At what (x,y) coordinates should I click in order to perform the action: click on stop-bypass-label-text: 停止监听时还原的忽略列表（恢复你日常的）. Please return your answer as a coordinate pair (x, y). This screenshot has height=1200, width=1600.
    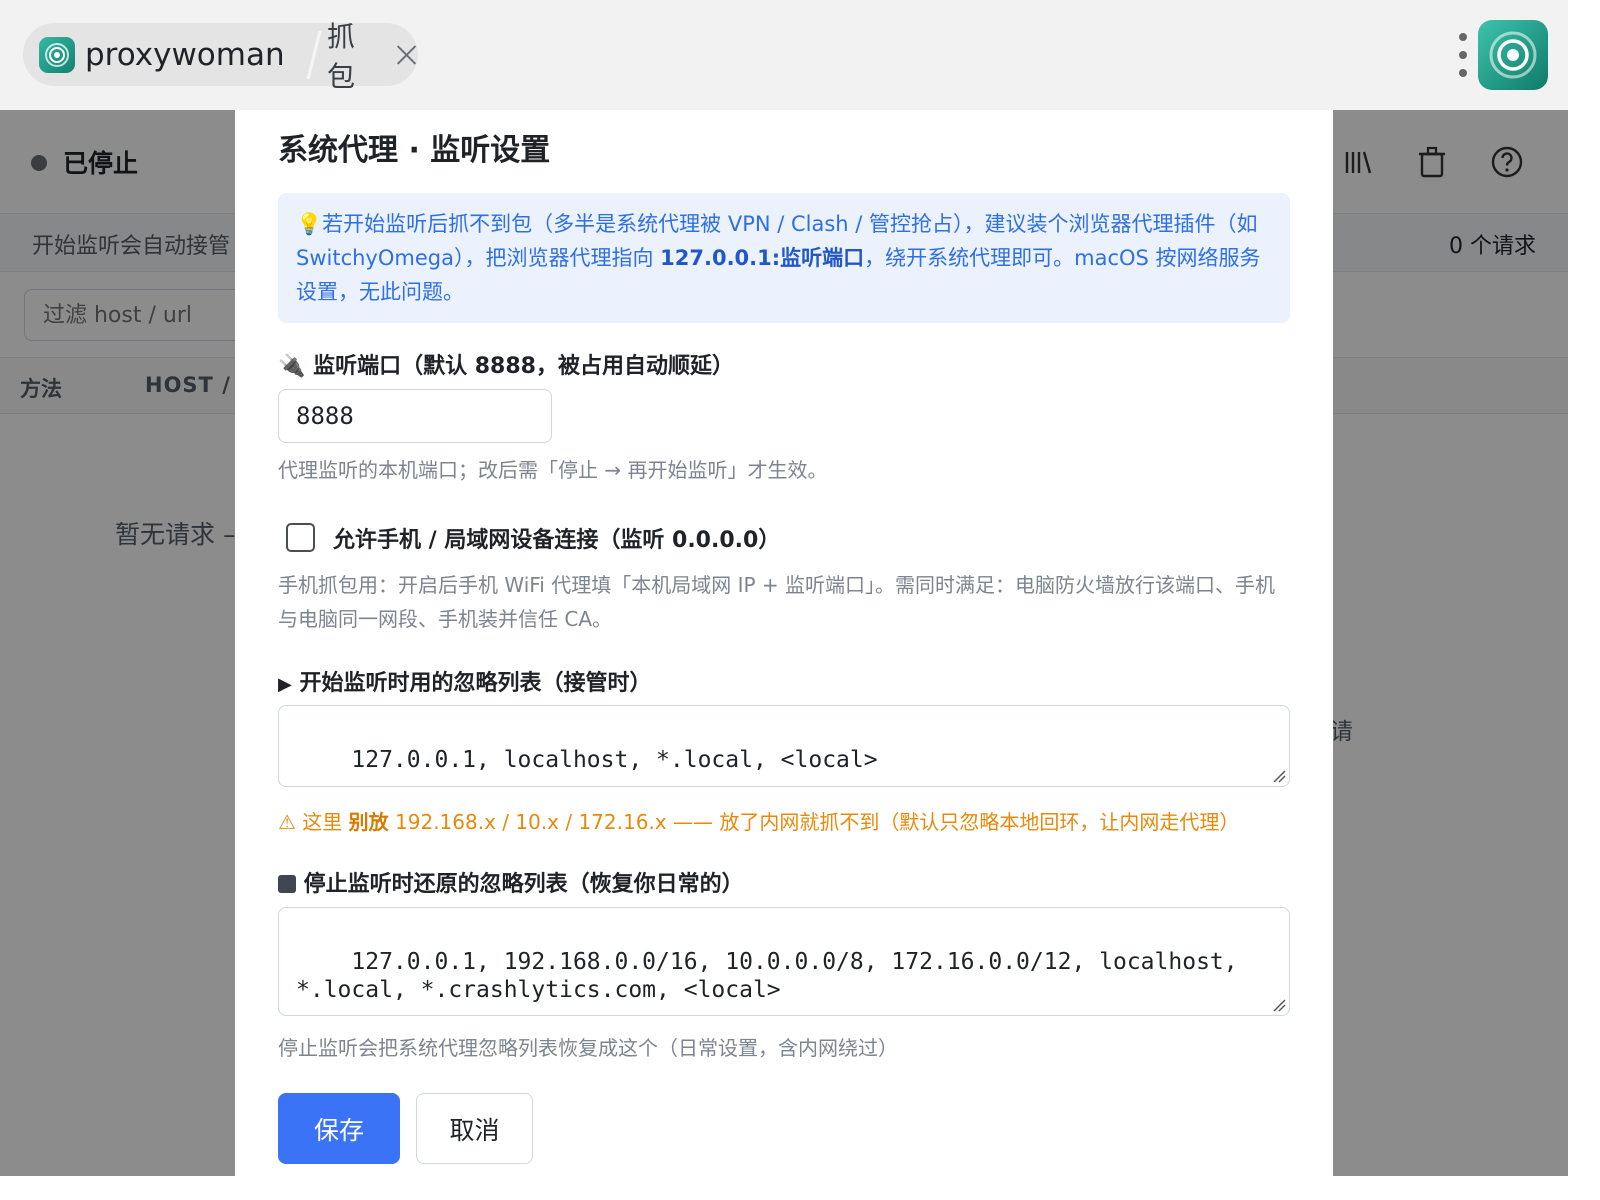
    Looking at the image, I should click on (523, 884).